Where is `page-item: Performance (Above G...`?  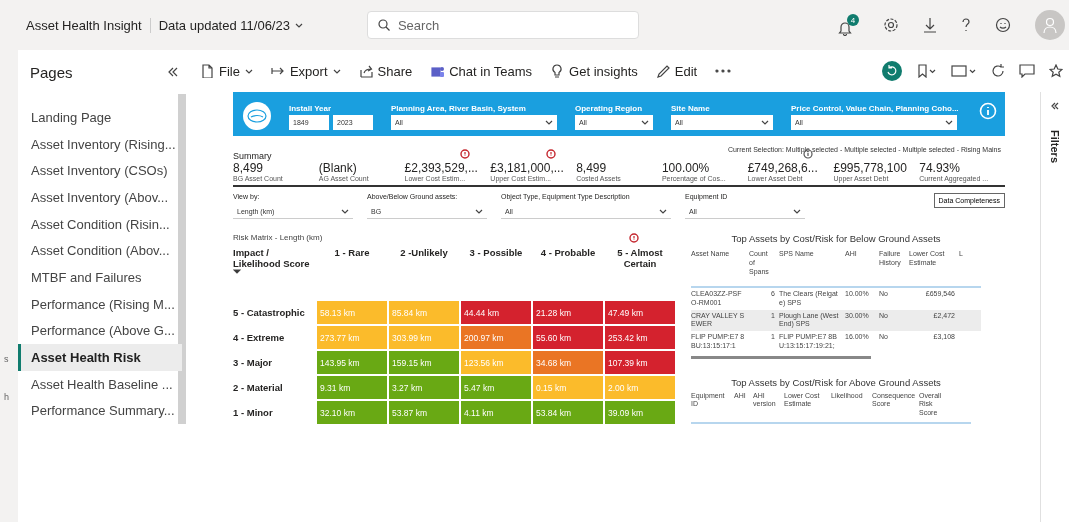
page-item: Performance (Above G... is located at coordinates (100, 331).